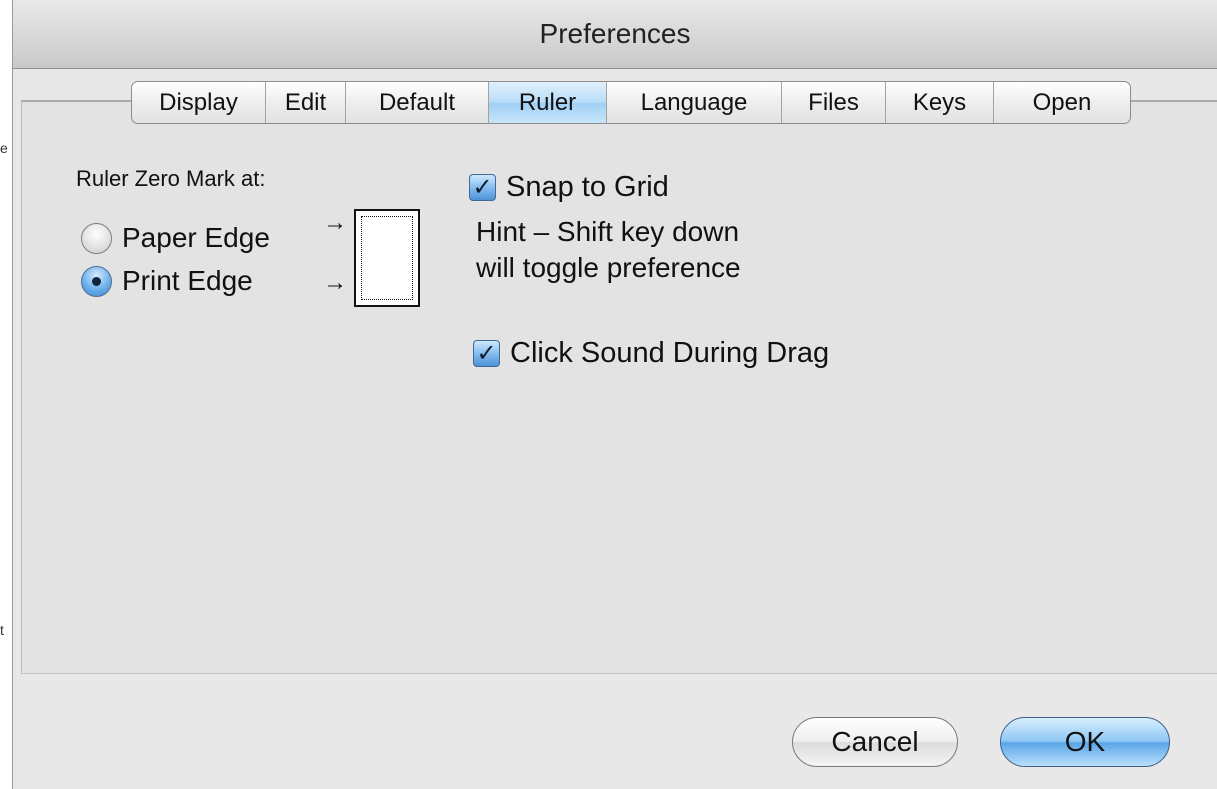  Describe the element at coordinates (548, 102) in the screenshot. I see `tab-ruler: Ruler` at that location.